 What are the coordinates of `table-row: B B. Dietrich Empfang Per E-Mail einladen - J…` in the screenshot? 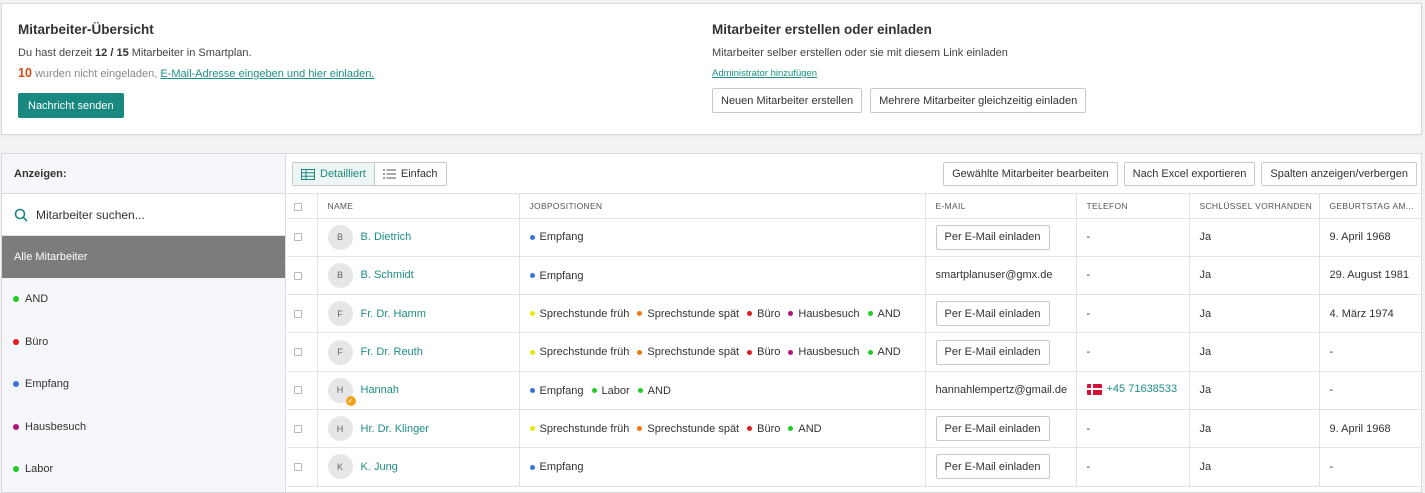 It's located at (854, 237).